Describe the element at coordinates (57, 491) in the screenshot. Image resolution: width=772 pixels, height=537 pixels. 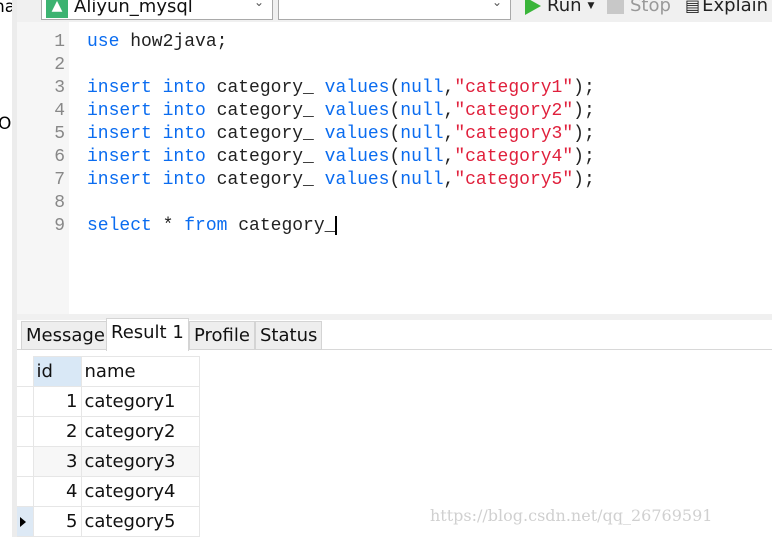
I see `cell-id: 4` at that location.